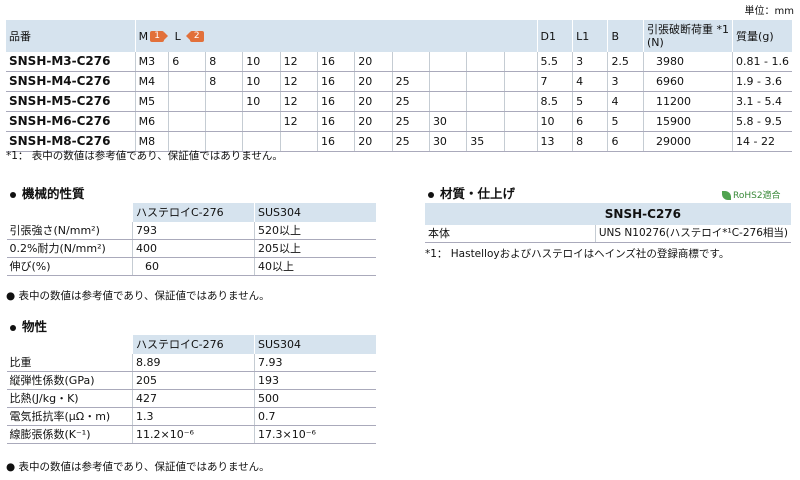 The width and height of the screenshot is (800, 480). Describe the element at coordinates (485, 141) in the screenshot. I see `length-option: 35` at that location.